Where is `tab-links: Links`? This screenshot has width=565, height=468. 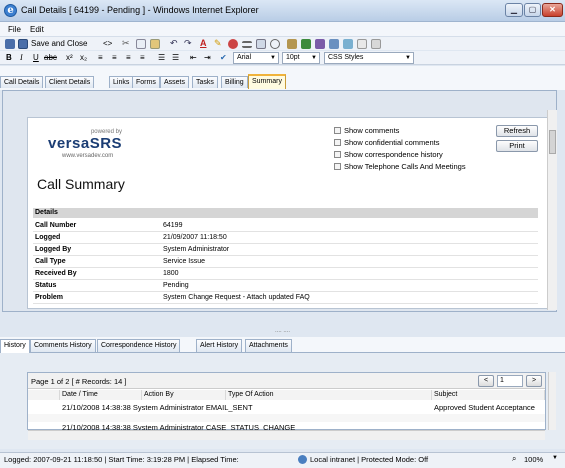
tab-links: Links is located at coordinates (121, 82).